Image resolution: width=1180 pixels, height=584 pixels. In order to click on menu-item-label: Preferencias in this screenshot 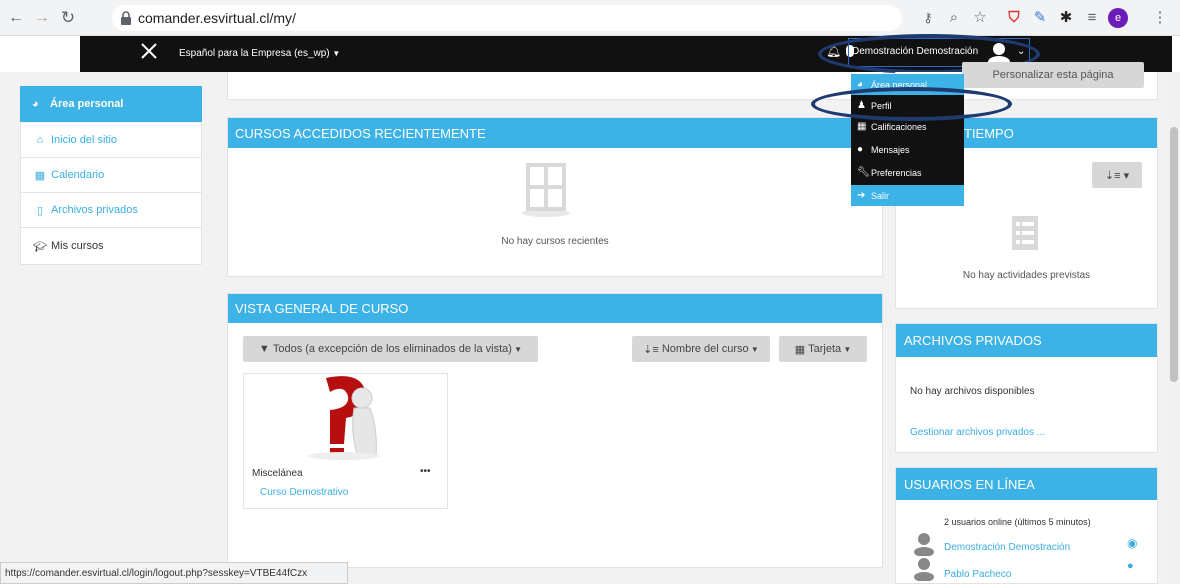, I will do `click(896, 172)`.